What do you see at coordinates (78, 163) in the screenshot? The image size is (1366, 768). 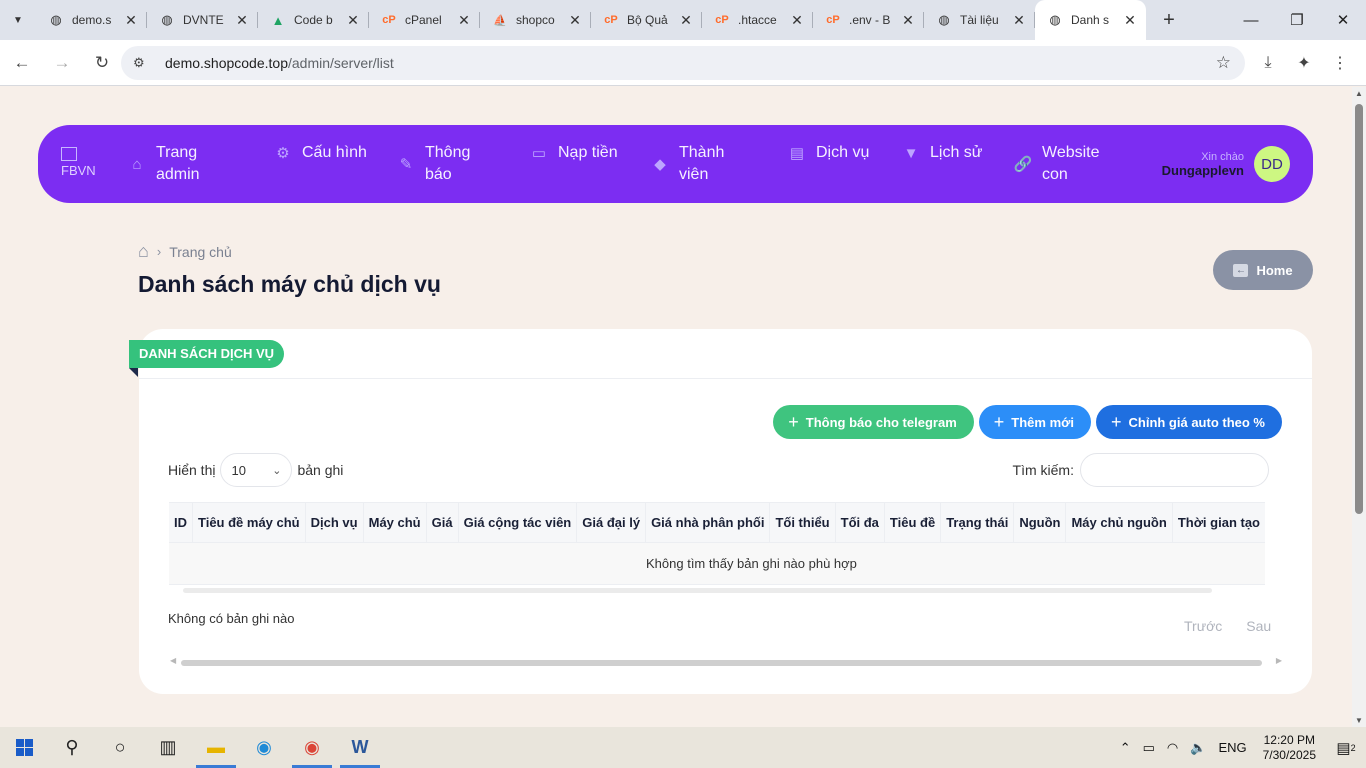 I see `brand-logo: FBVN` at bounding box center [78, 163].